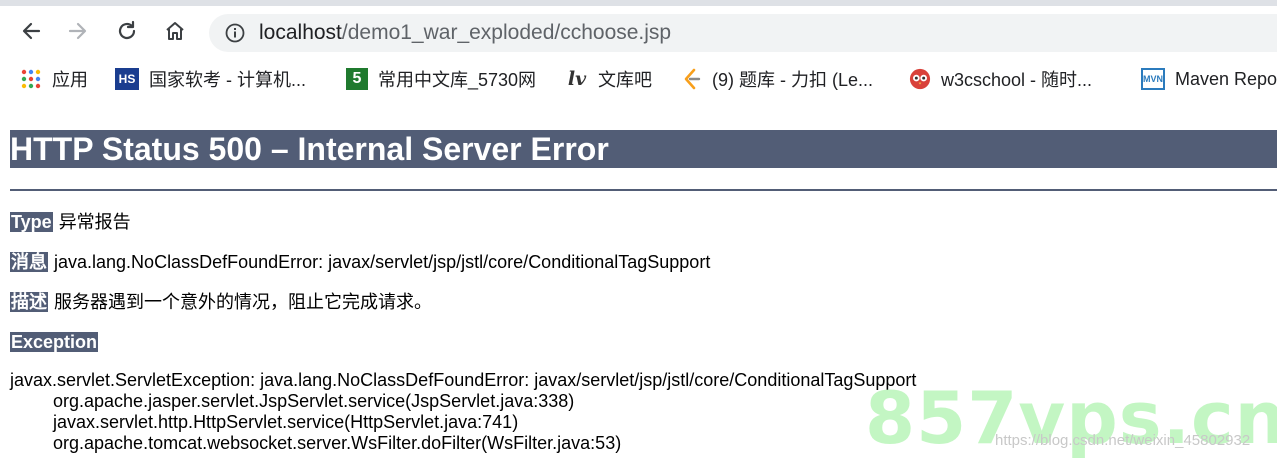 The image size is (1277, 460). What do you see at coordinates (625, 80) in the screenshot?
I see `bookmark-label: 文库吧` at bounding box center [625, 80].